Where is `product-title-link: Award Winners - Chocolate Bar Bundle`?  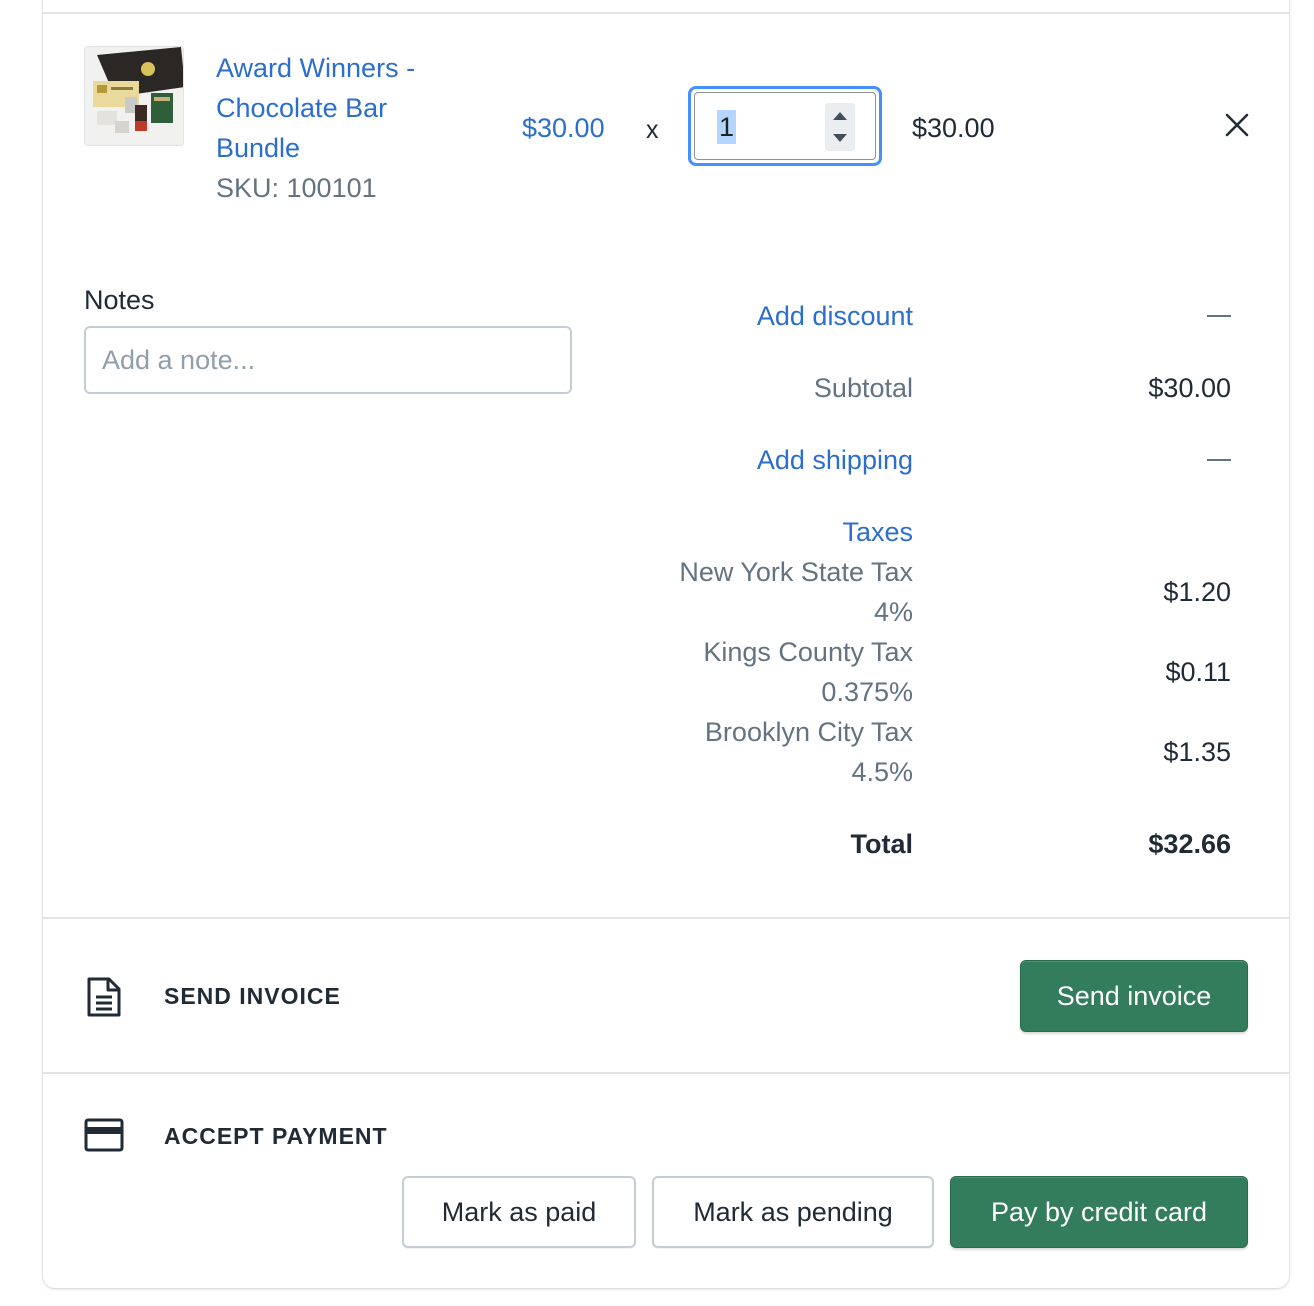
product-title-link: Award Winners - Chocolate Bar Bundle is located at coordinates (336, 108).